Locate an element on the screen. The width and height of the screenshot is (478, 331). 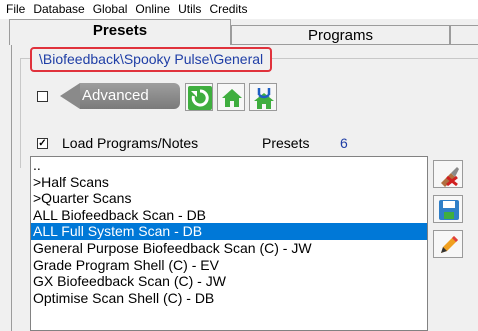
menu-credits: Credits is located at coordinates (228, 9).